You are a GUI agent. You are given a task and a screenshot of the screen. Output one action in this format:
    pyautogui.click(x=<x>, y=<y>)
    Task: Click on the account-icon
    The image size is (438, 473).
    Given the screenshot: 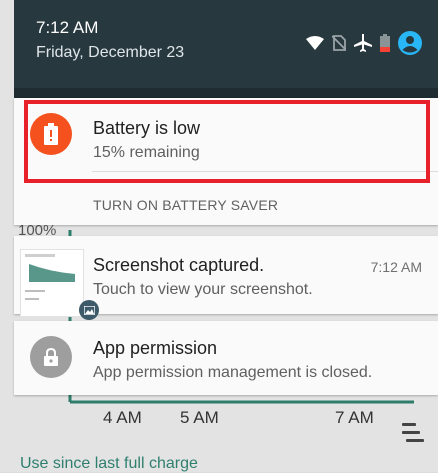 What is the action you would take?
    pyautogui.click(x=410, y=43)
    